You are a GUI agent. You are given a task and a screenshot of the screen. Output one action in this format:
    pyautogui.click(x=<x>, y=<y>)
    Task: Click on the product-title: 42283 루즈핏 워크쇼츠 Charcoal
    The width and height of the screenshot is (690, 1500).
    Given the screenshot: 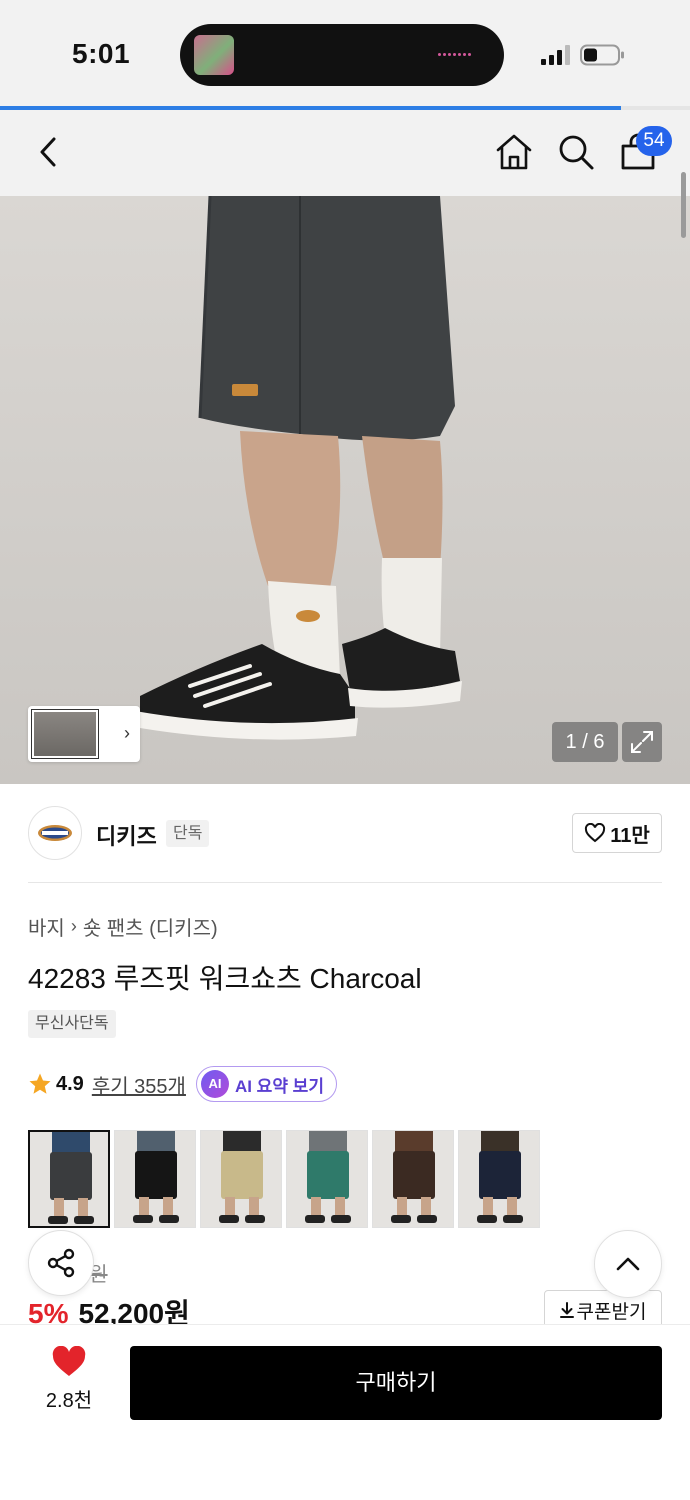 What is the action you would take?
    pyautogui.click(x=225, y=978)
    